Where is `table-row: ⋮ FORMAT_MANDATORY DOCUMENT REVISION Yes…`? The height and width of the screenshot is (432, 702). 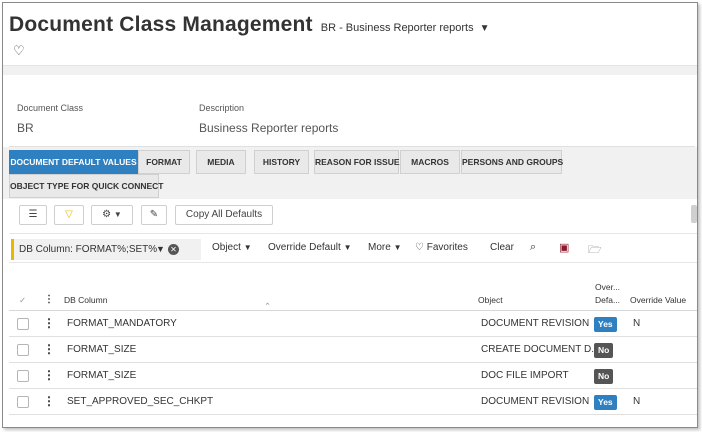
table-row: ⋮ FORMAT_MANDATORY DOCUMENT REVISION Yes… is located at coordinates (353, 324).